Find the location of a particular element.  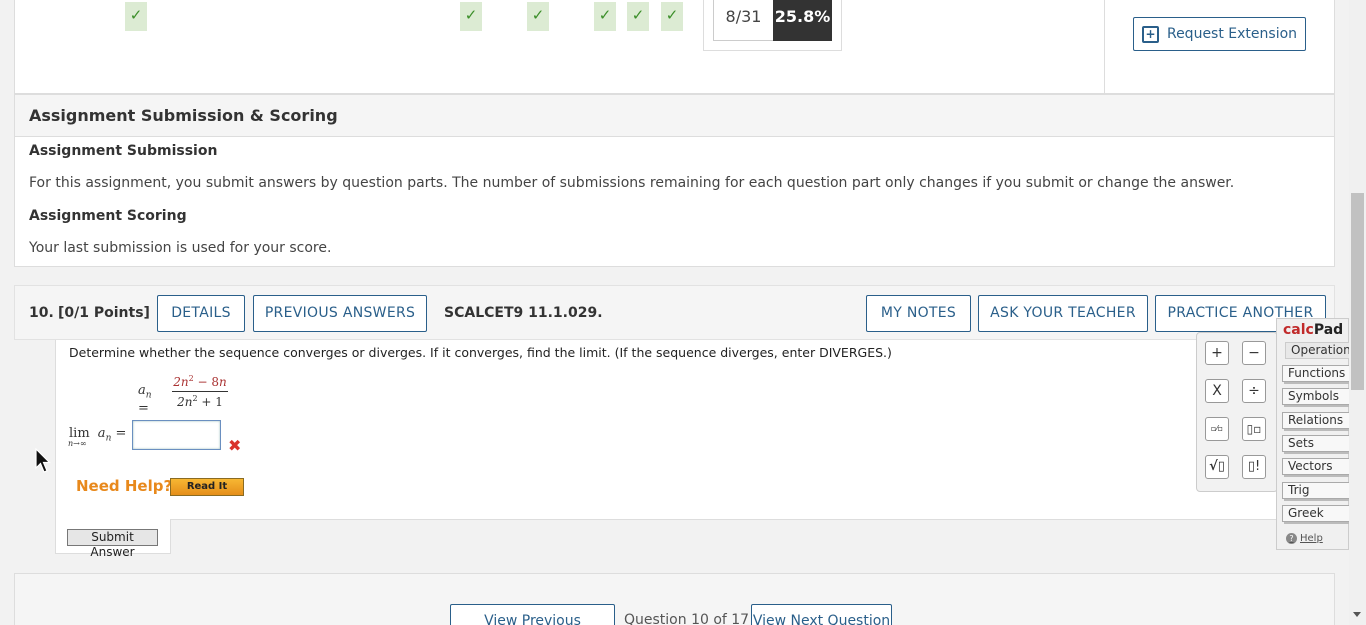

view-next-question-button: View Next Question is located at coordinates (821, 614).